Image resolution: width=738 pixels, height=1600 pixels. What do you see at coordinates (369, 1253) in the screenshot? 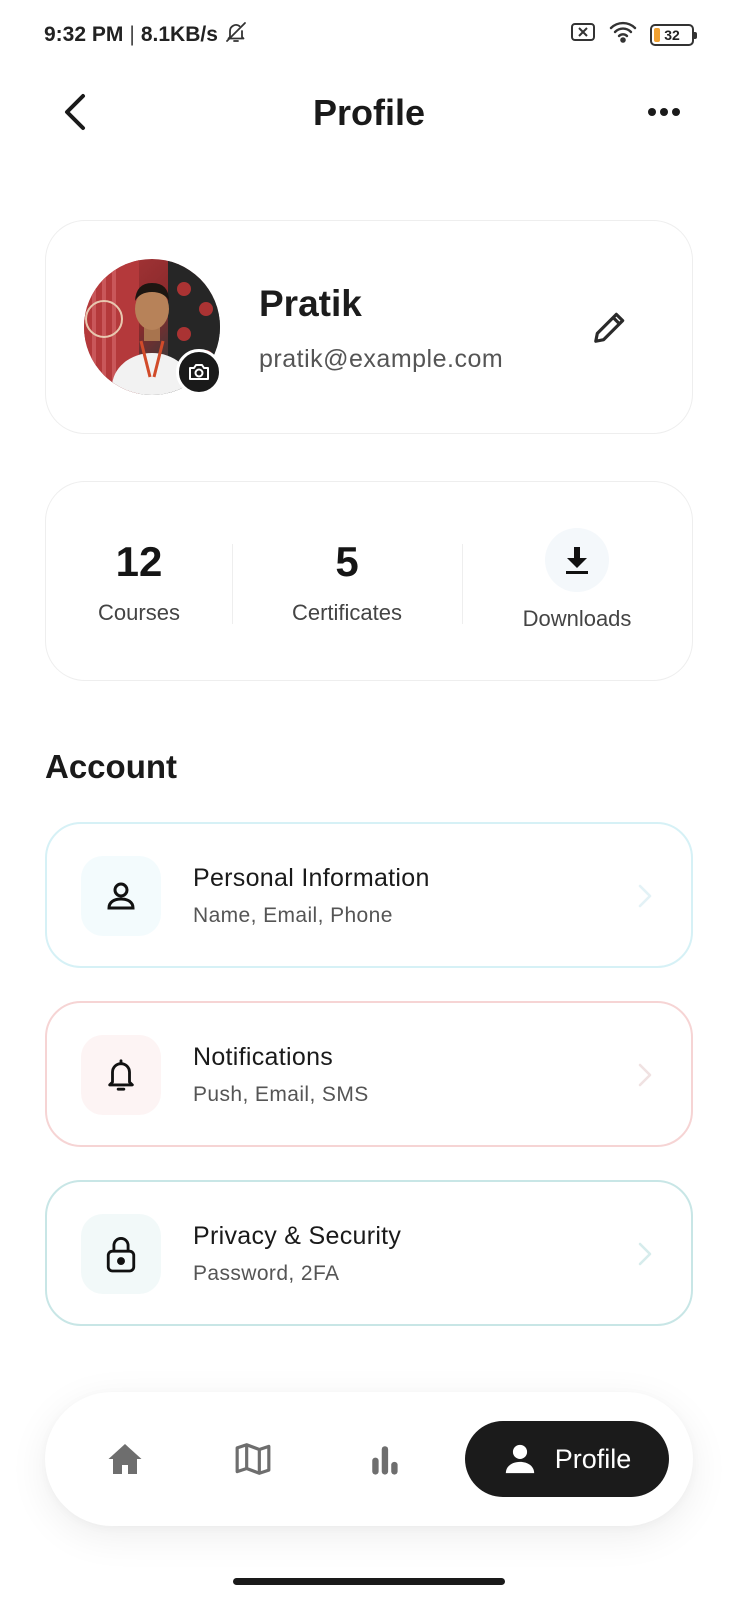
I see `menu-item-privacy-security: Privacy & Security Password, 2FA` at bounding box center [369, 1253].